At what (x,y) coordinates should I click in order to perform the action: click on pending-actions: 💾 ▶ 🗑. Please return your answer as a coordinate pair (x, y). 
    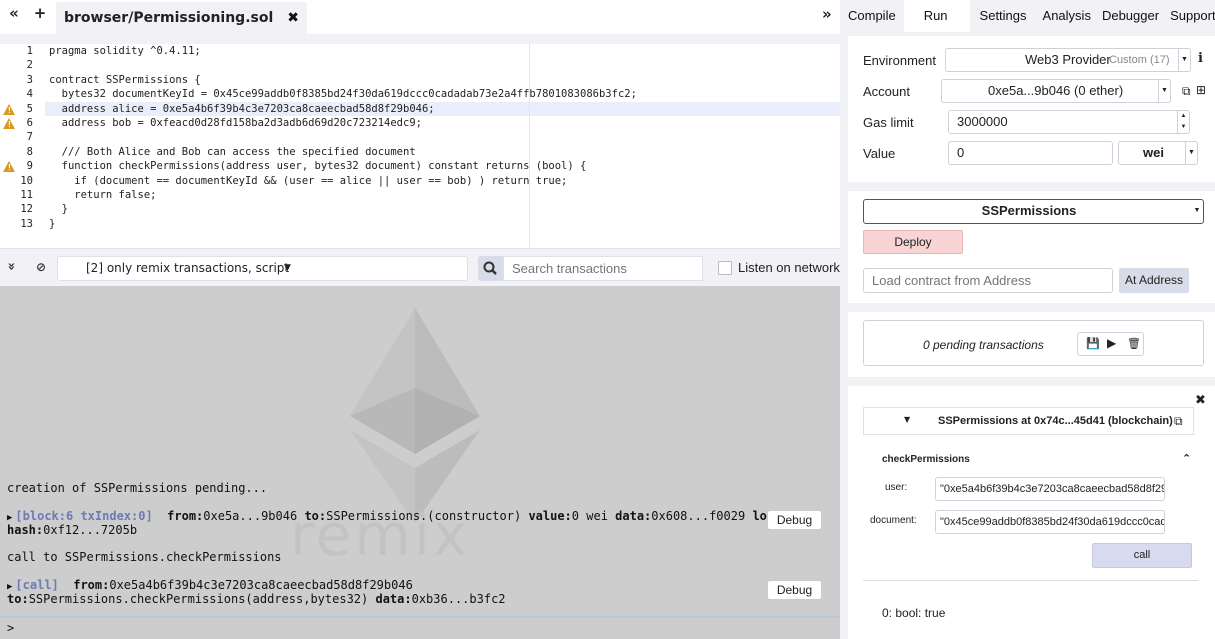
    Looking at the image, I should click on (1110, 344).